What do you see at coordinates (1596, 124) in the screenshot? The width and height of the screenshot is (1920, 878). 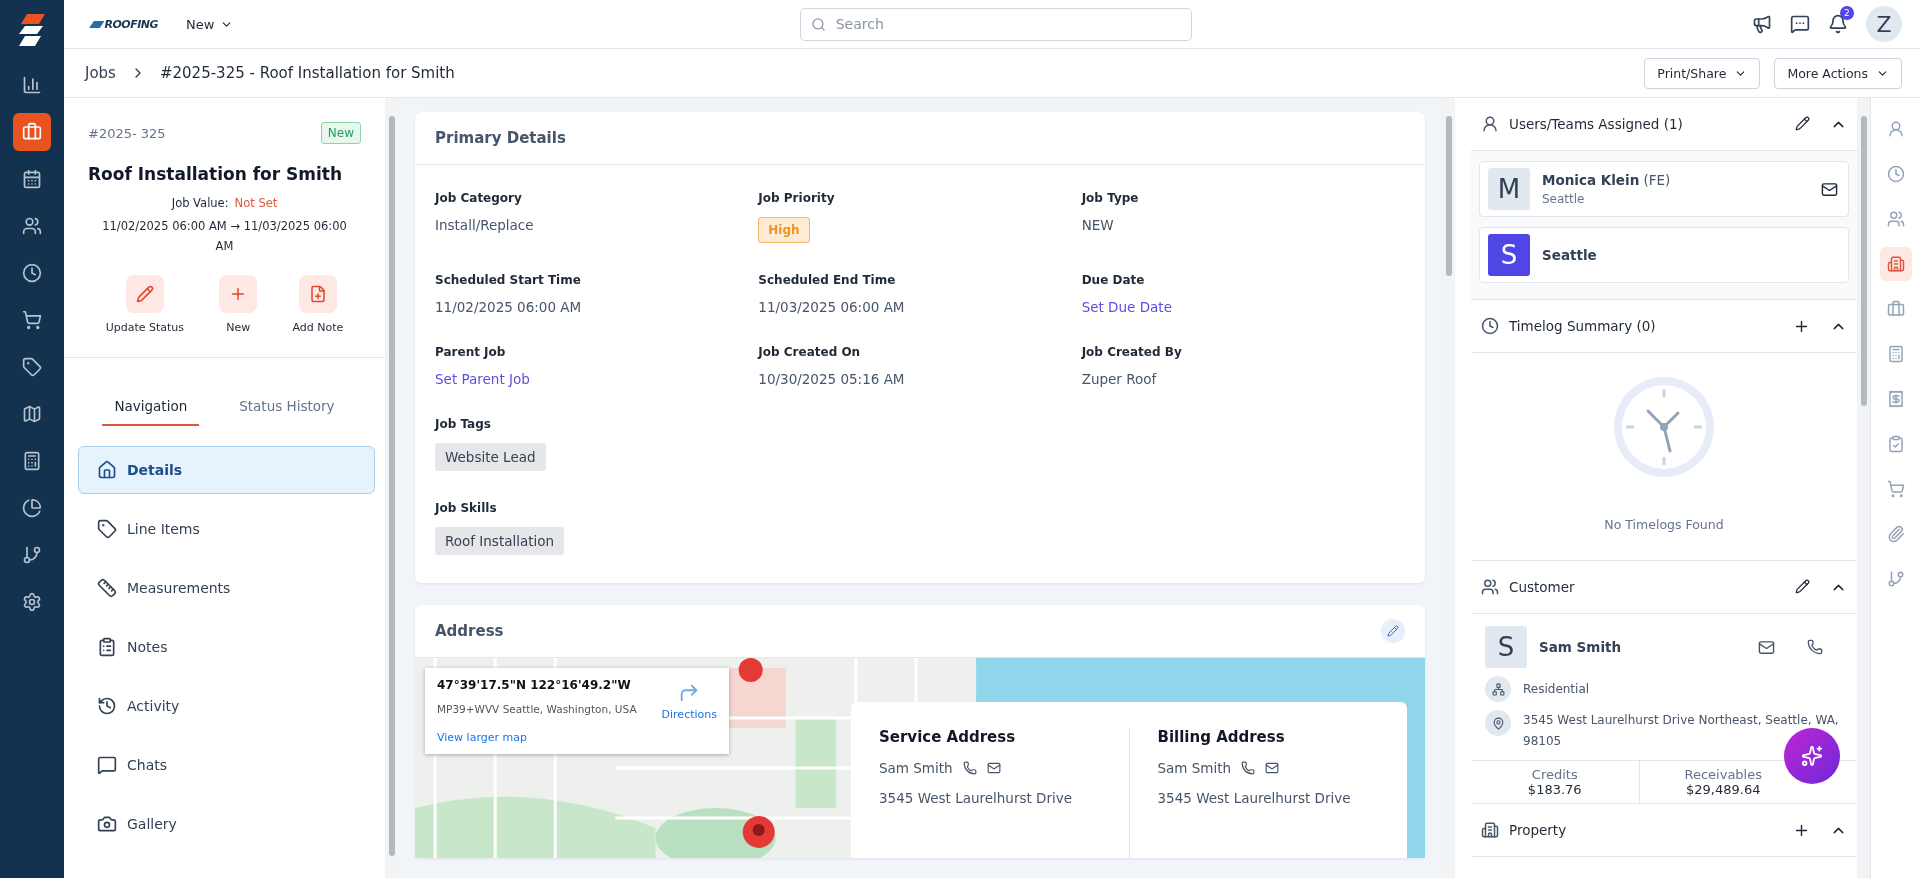 I see `section-title: Users/Teams Assigned (1)` at bounding box center [1596, 124].